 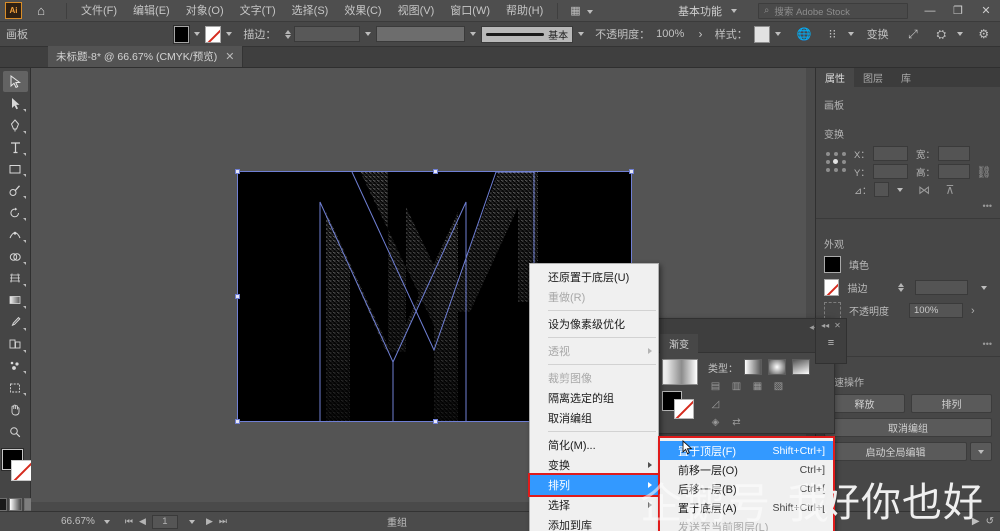 What do you see at coordinates (984, 34) in the screenshot?
I see `preferences-icon: ⚙` at bounding box center [984, 34].